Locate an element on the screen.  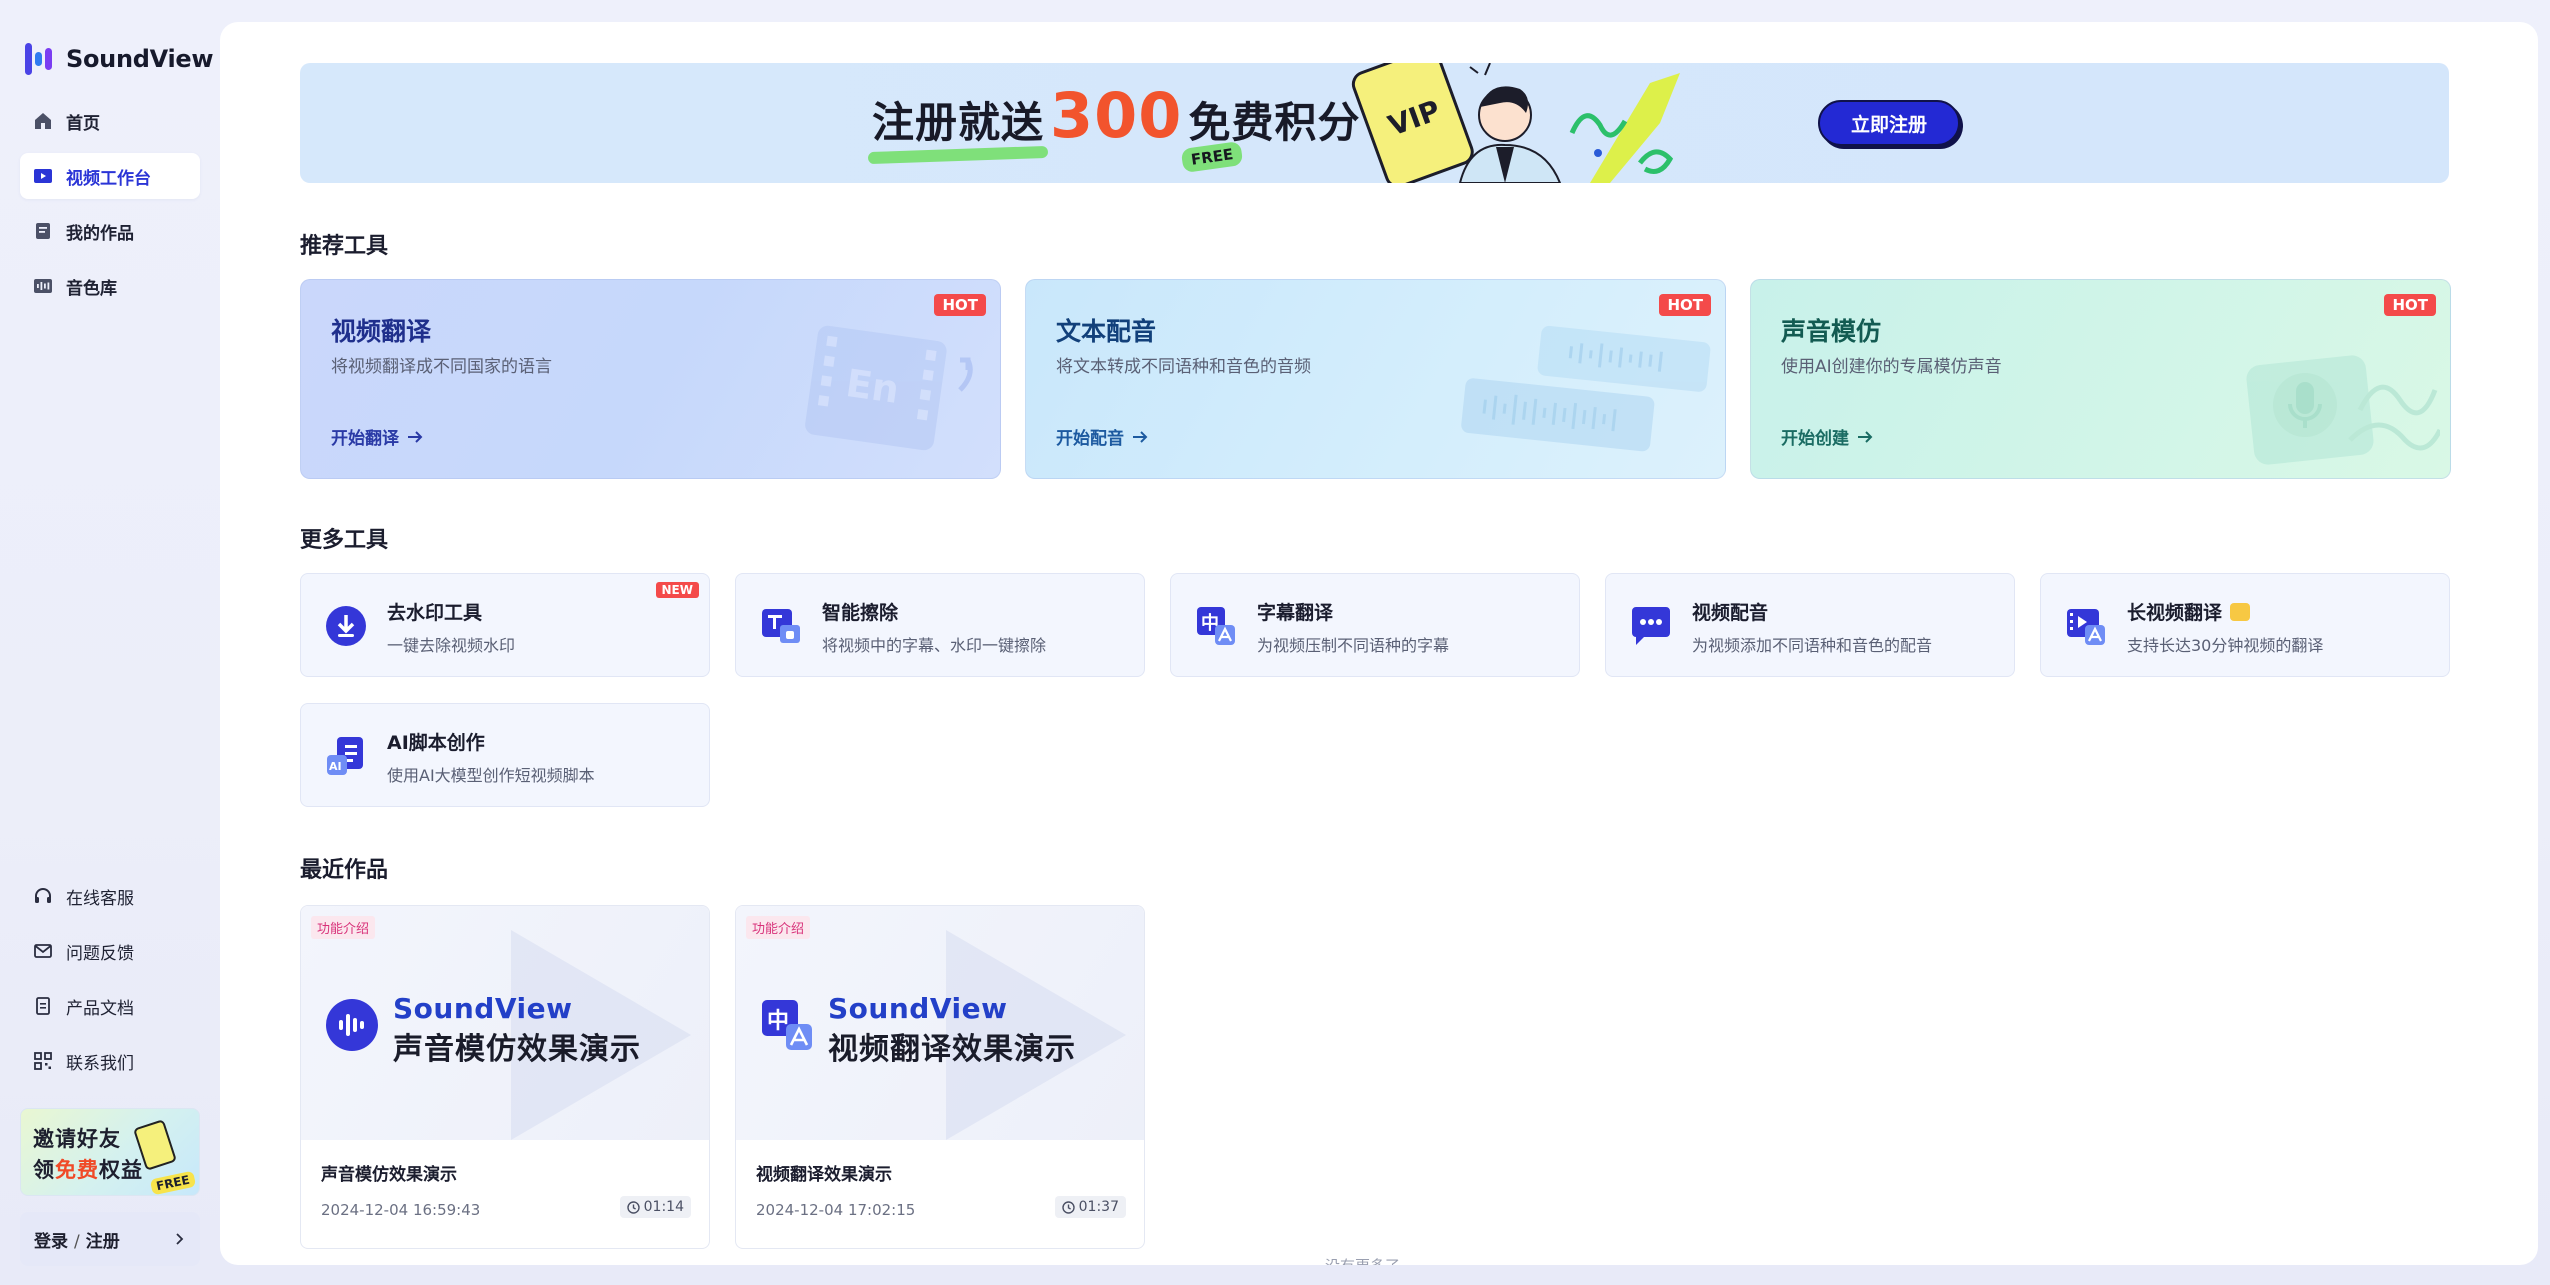
video-workbench-icon is located at coordinates (43, 176).